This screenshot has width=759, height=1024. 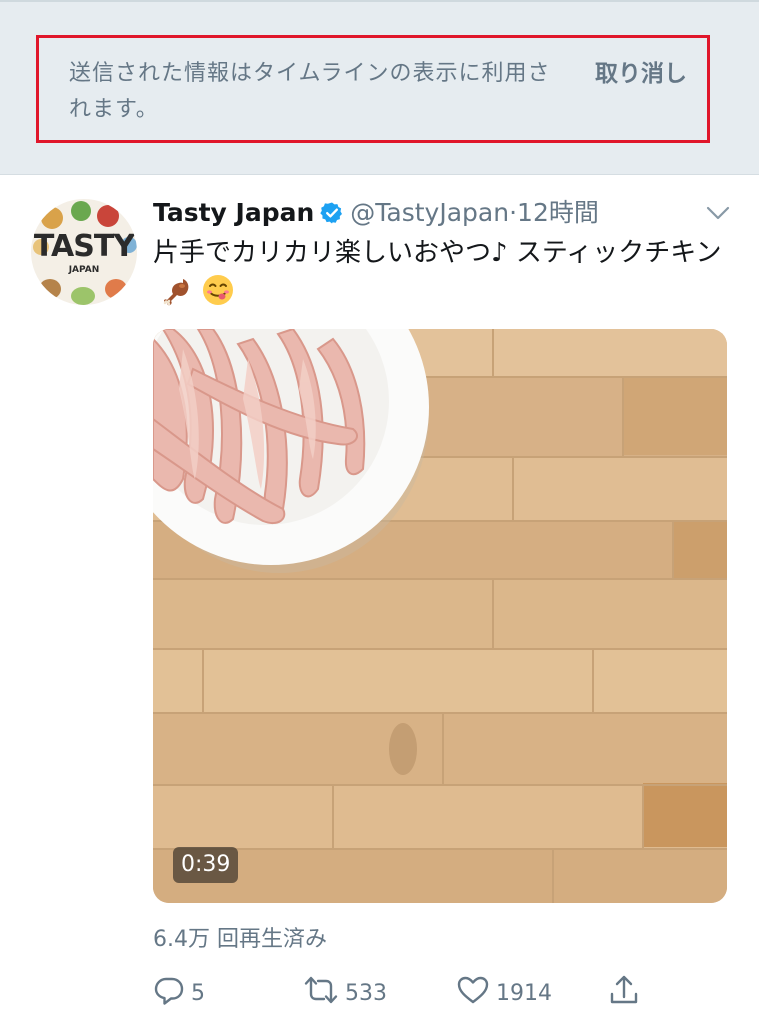 I want to click on tweet-timestamp: 12時間, so click(x=558, y=212).